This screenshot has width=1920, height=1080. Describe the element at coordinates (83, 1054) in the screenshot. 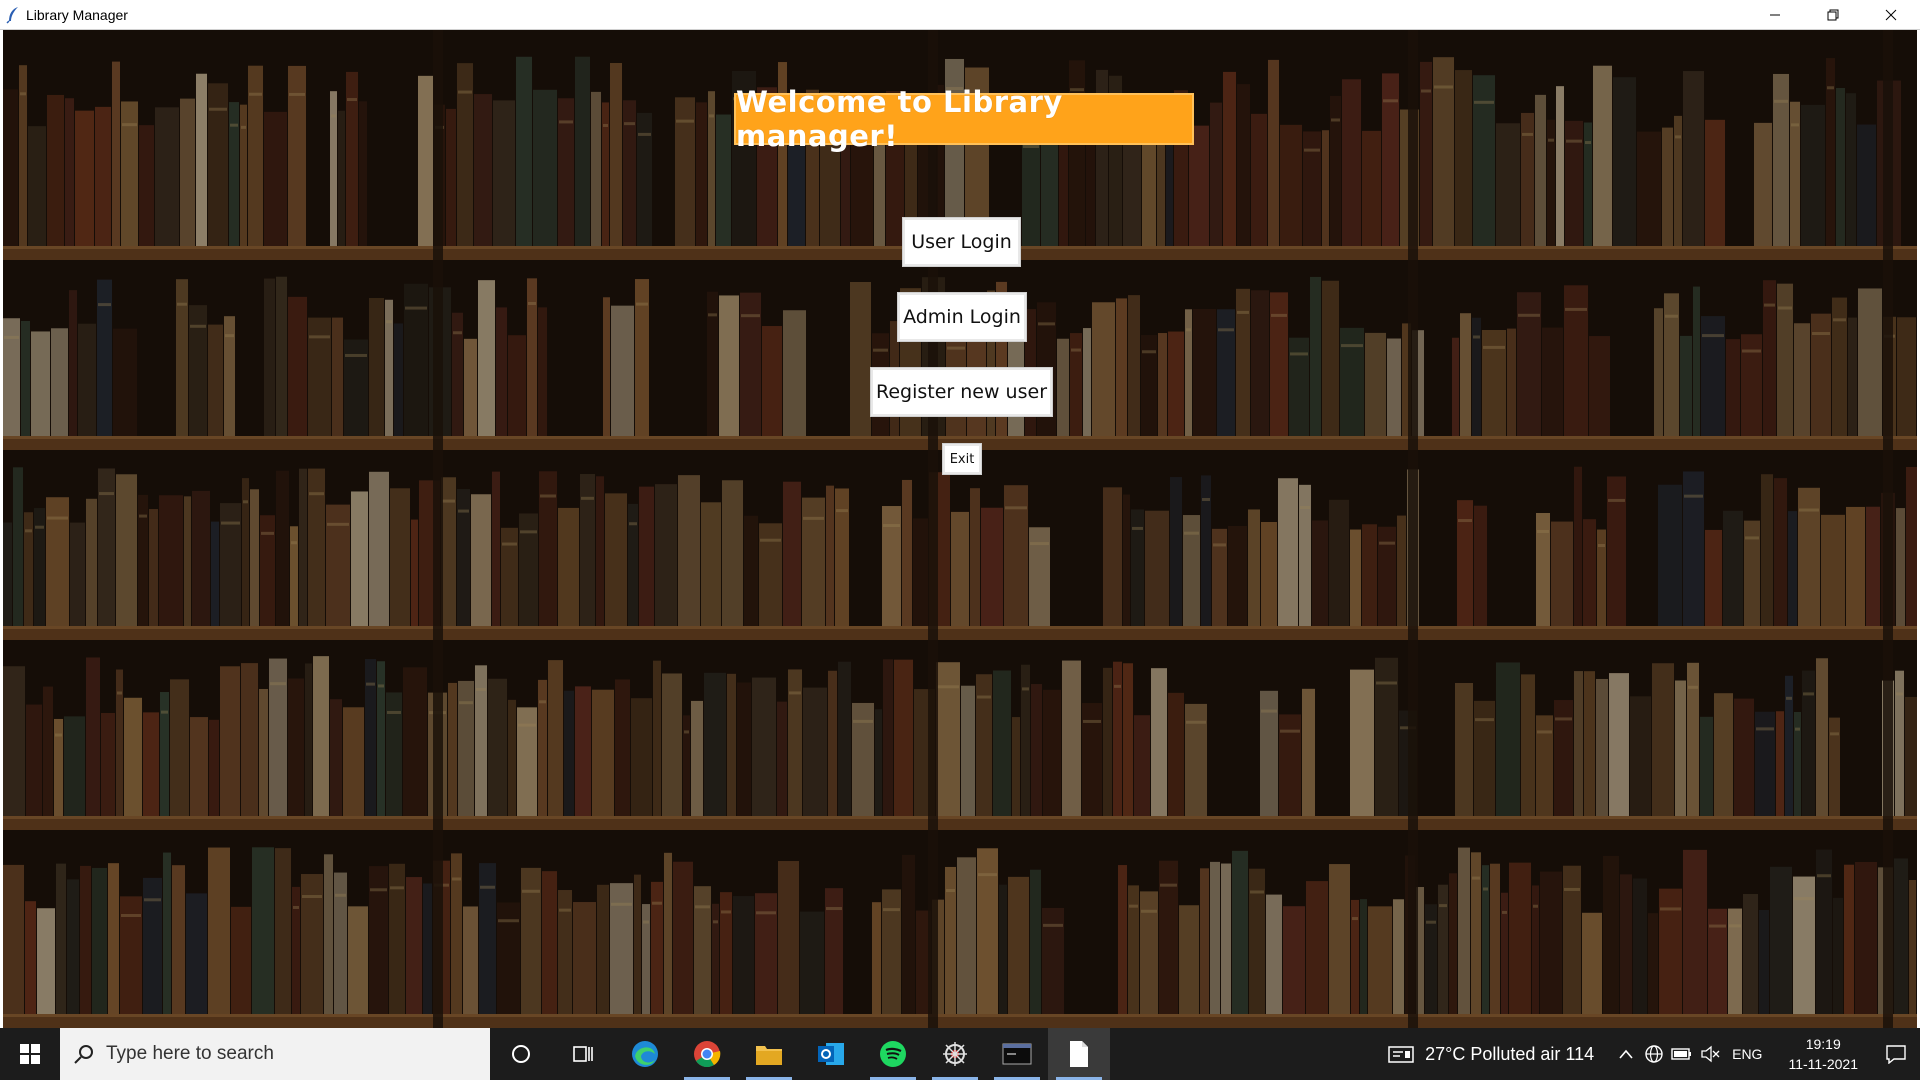

I see `search-icon` at that location.